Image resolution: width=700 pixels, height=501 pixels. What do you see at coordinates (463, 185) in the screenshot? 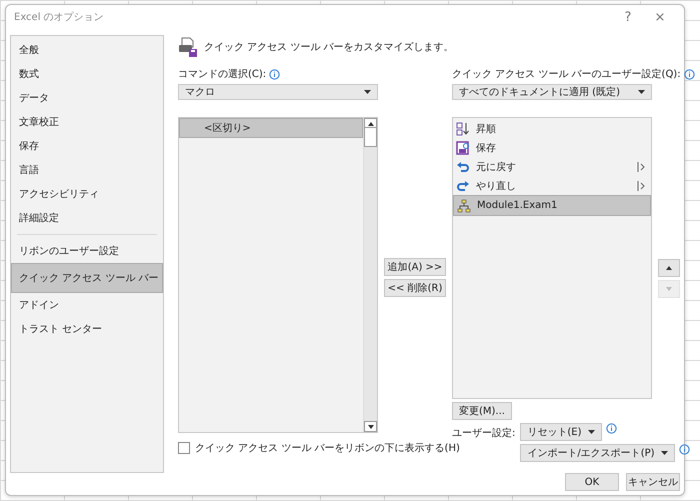
I see `redo-icon` at bounding box center [463, 185].